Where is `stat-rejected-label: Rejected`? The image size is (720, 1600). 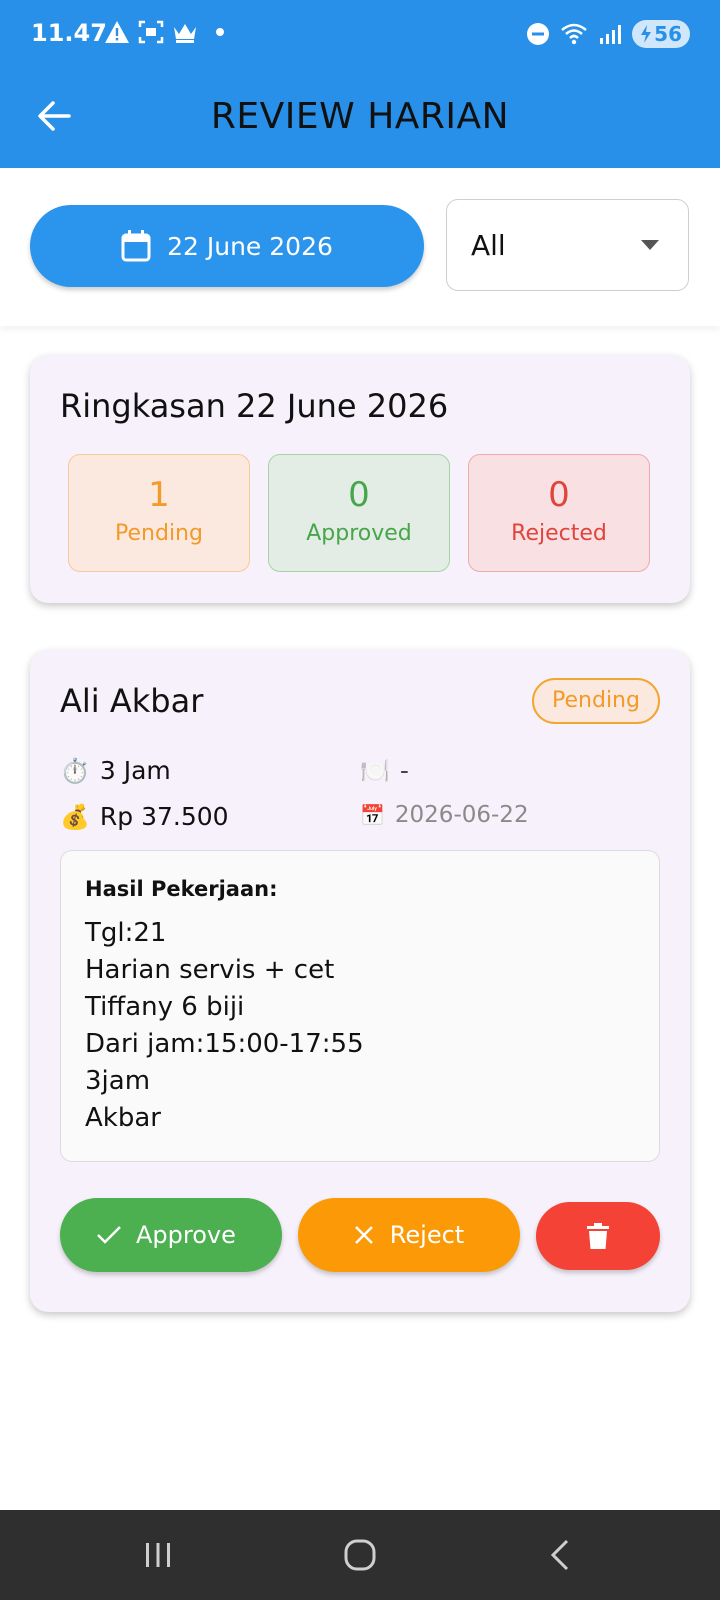 stat-rejected-label: Rejected is located at coordinates (559, 533).